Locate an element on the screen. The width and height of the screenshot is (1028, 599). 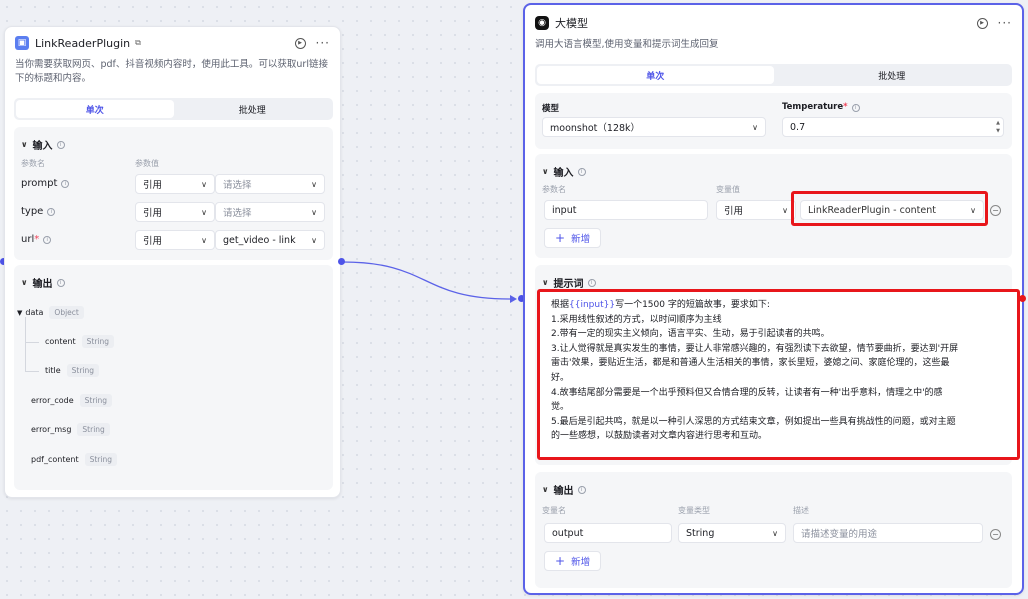
right-node-description: 调用大语言模型,使用变量和提示词生成回复 is located at coordinates (627, 44).